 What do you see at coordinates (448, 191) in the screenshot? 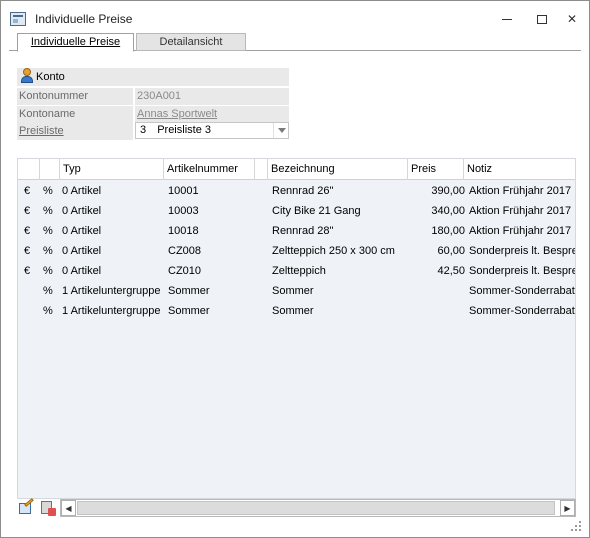
I see `preis-cell: 390,00` at bounding box center [448, 191].